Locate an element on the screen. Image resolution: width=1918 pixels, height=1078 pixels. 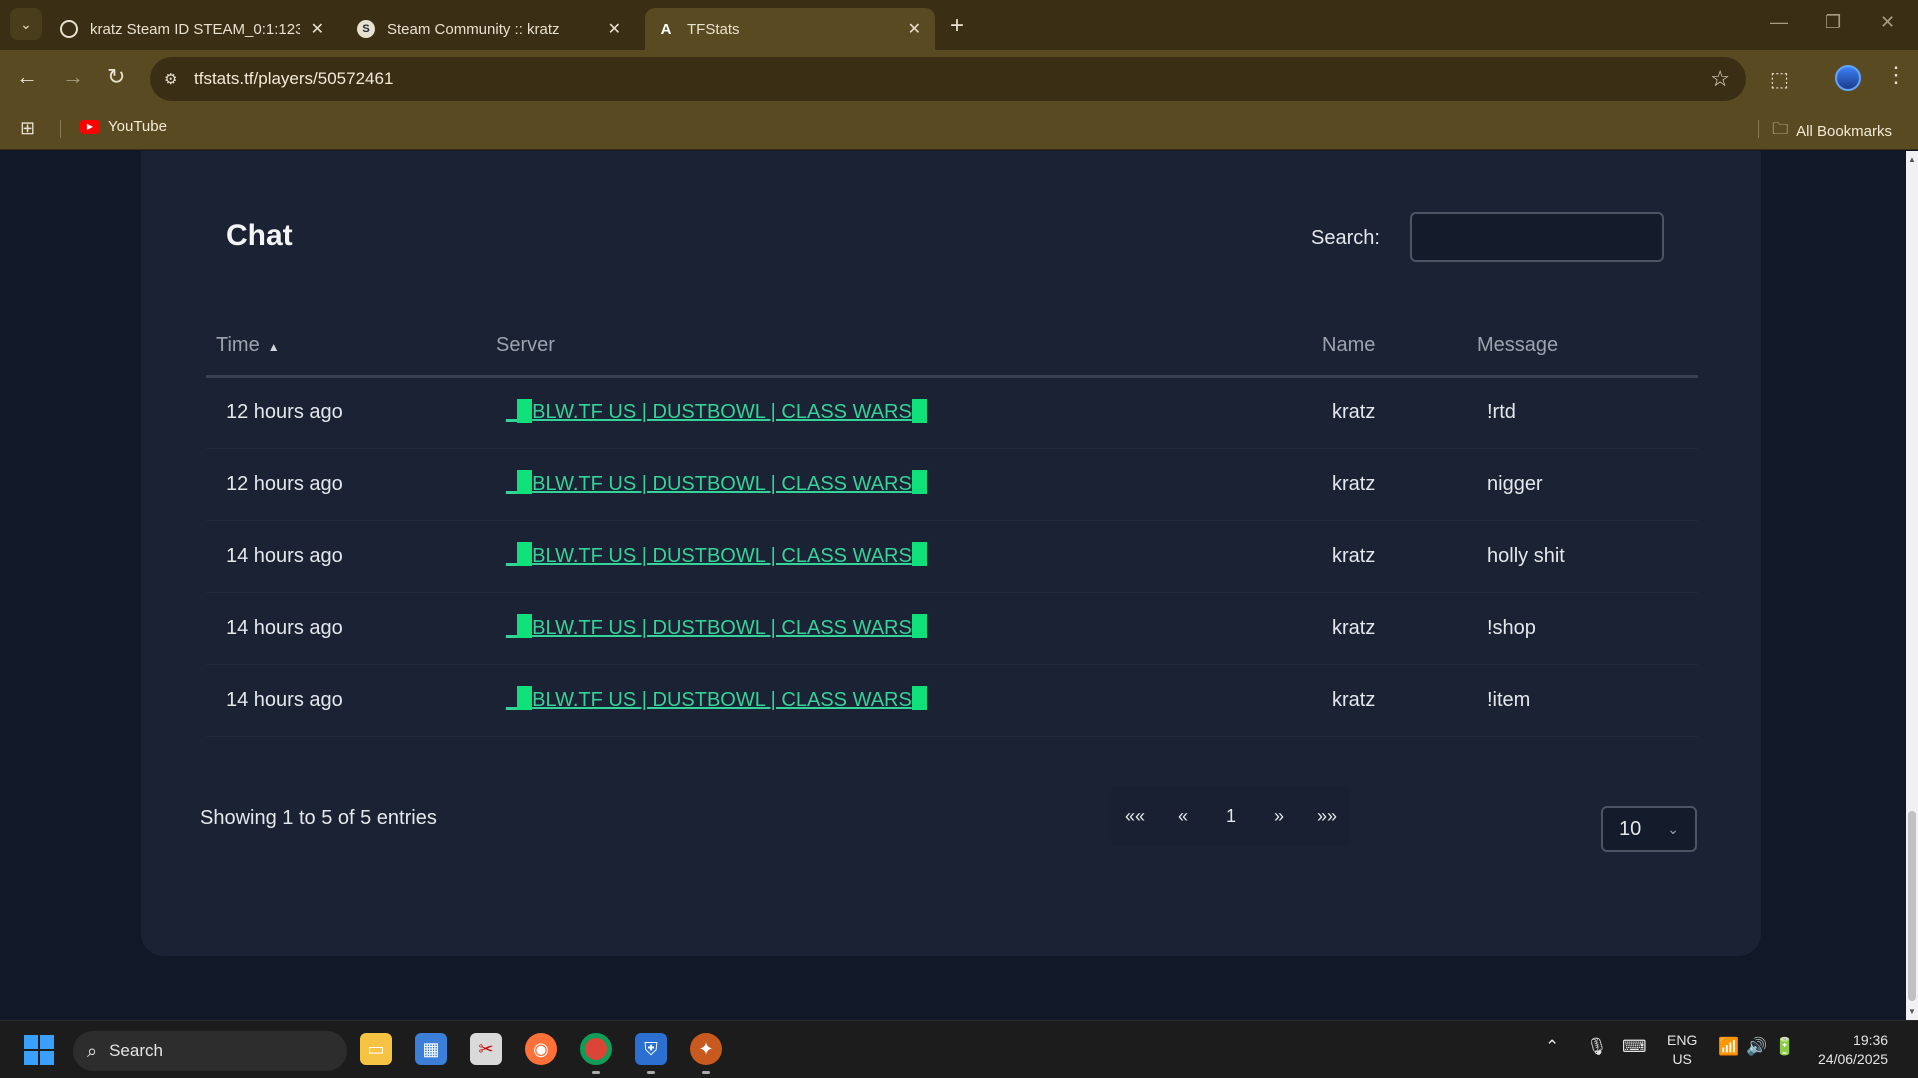
page-last-button: »» is located at coordinates (1327, 816).